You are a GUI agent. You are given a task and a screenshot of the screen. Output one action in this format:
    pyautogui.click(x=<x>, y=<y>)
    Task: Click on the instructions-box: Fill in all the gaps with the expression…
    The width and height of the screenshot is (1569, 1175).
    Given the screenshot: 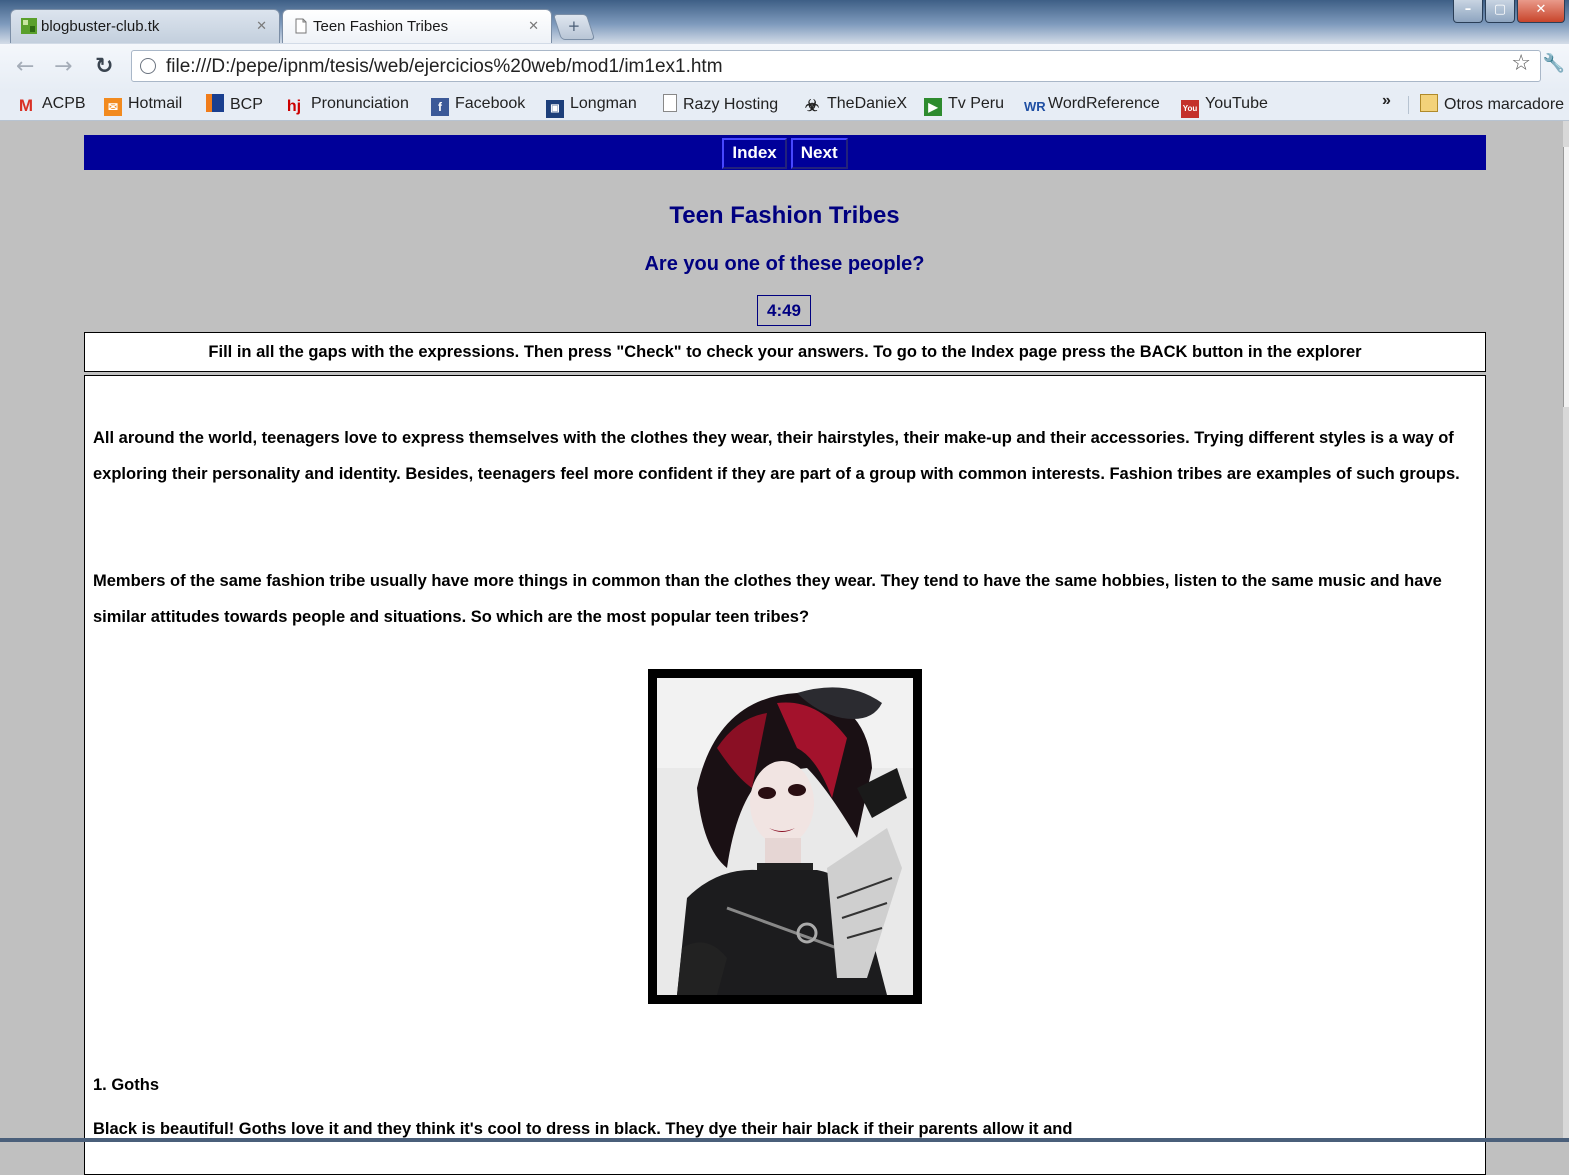 What is the action you would take?
    pyautogui.click(x=785, y=352)
    